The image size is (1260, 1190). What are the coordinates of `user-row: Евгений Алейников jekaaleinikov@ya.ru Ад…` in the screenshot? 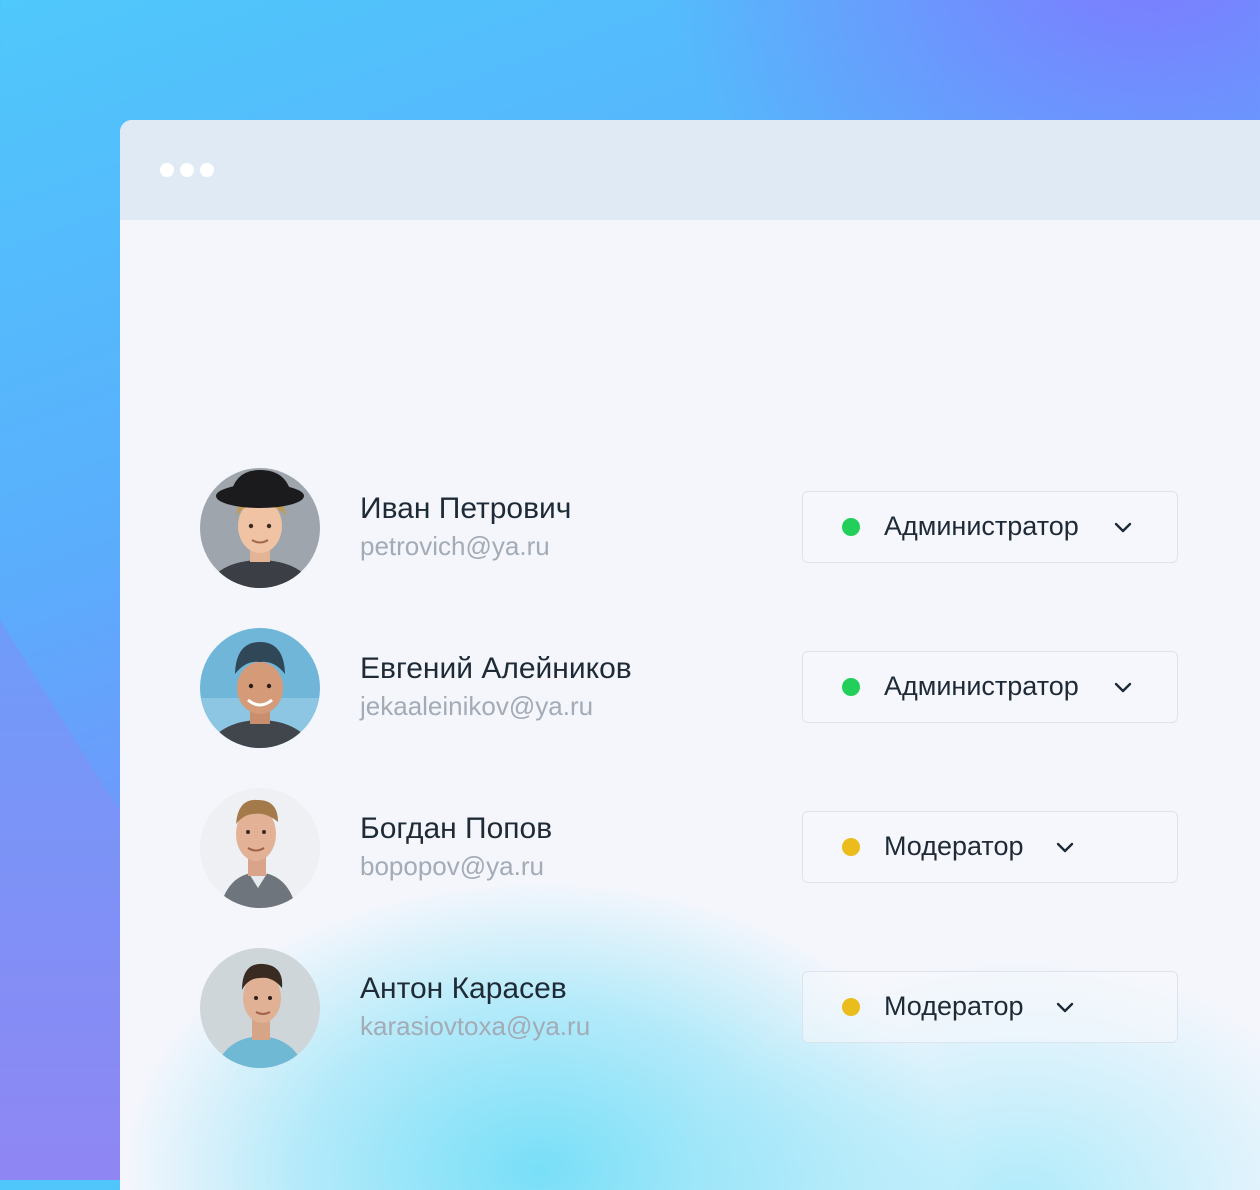 It's located at (690, 688).